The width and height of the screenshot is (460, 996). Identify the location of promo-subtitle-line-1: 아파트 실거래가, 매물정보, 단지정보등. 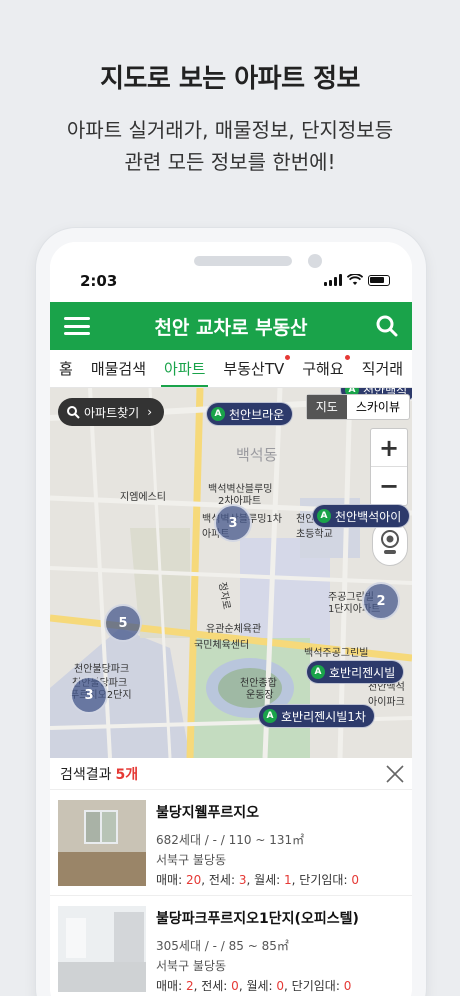
(230, 130).